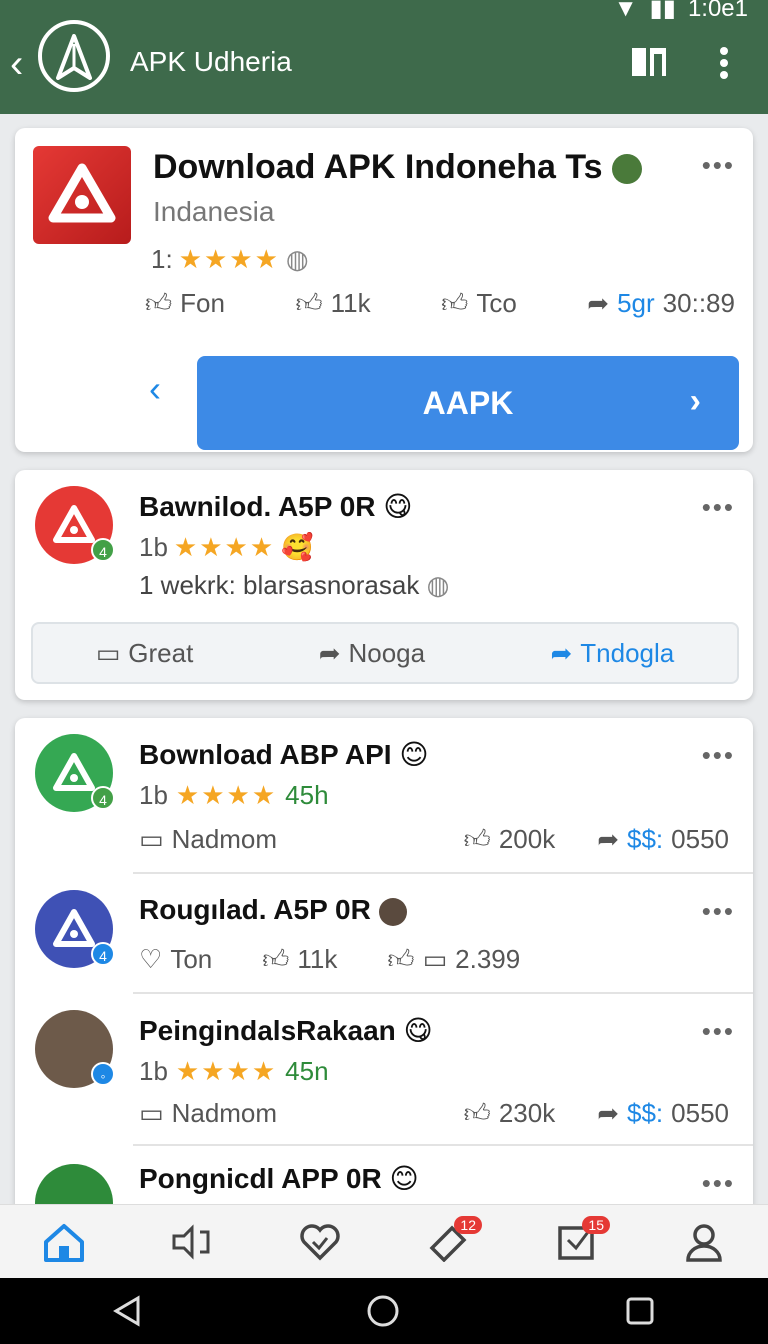 The height and width of the screenshot is (1344, 768). I want to click on action-share: ➦ 5gr 30::89, so click(661, 303).